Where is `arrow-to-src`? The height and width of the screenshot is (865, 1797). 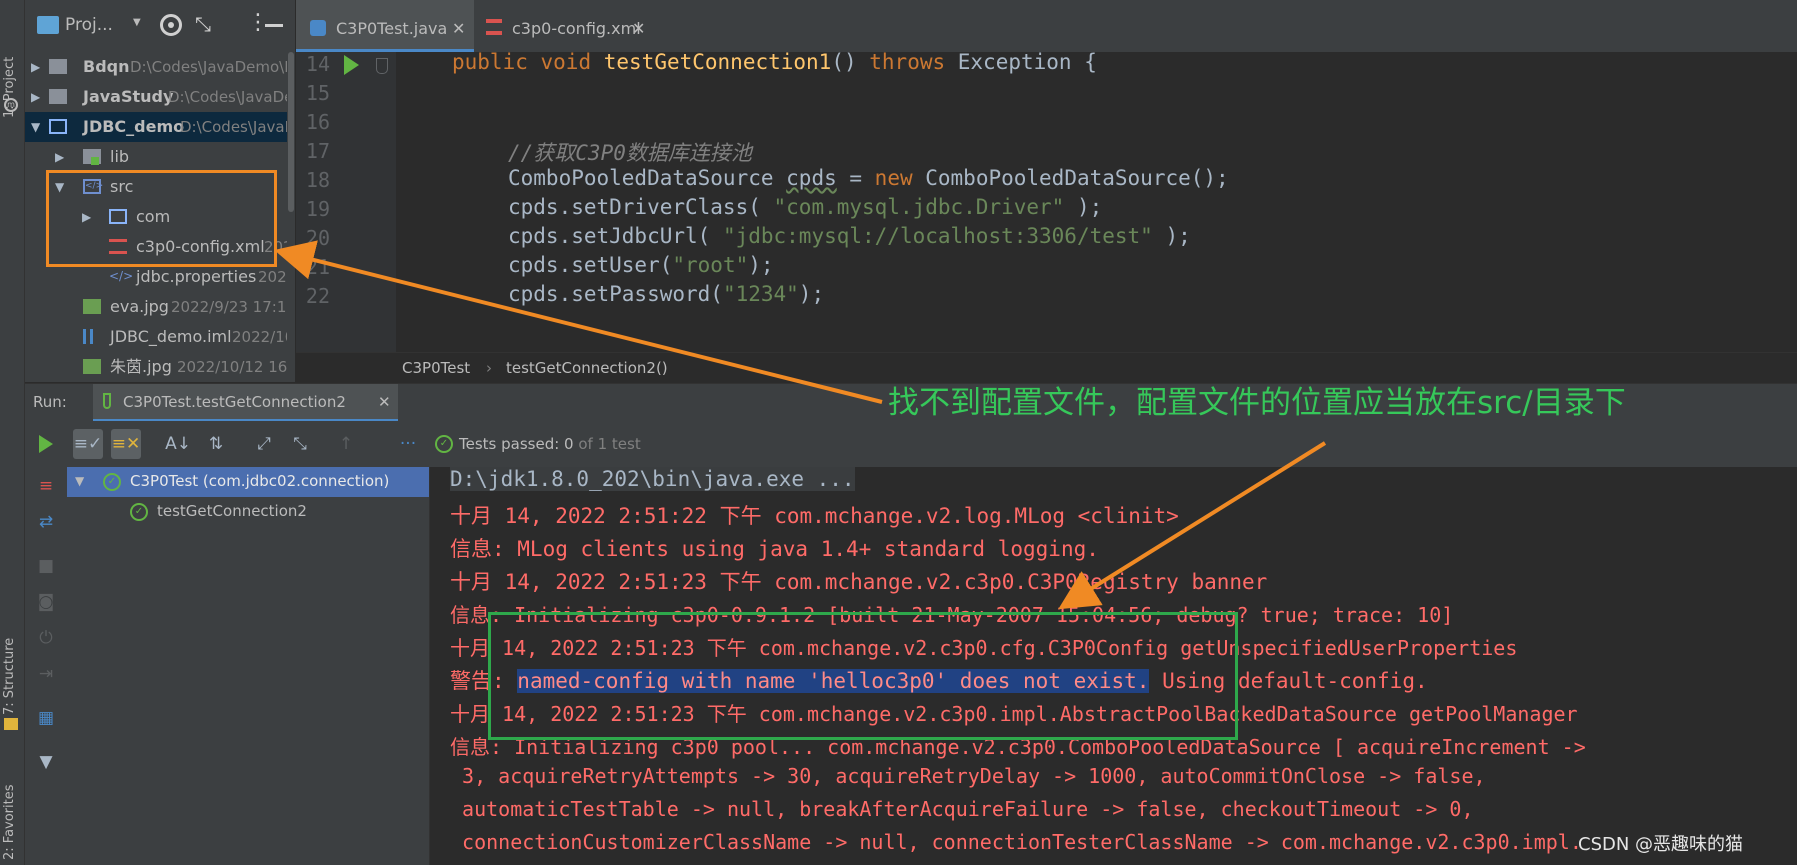
arrow-to-src is located at coordinates (578, 322).